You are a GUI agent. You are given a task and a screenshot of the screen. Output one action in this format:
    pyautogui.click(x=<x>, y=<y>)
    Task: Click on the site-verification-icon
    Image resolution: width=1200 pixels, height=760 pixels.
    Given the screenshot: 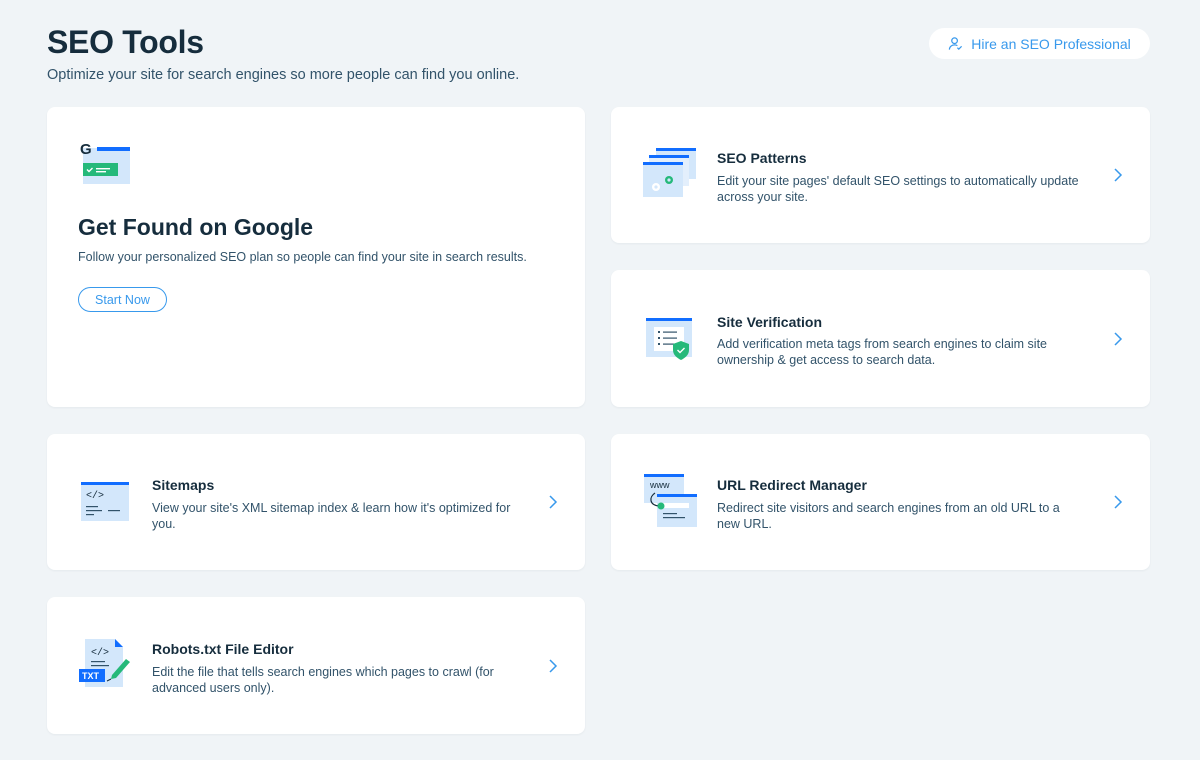 What is the action you would take?
    pyautogui.click(x=669, y=339)
    